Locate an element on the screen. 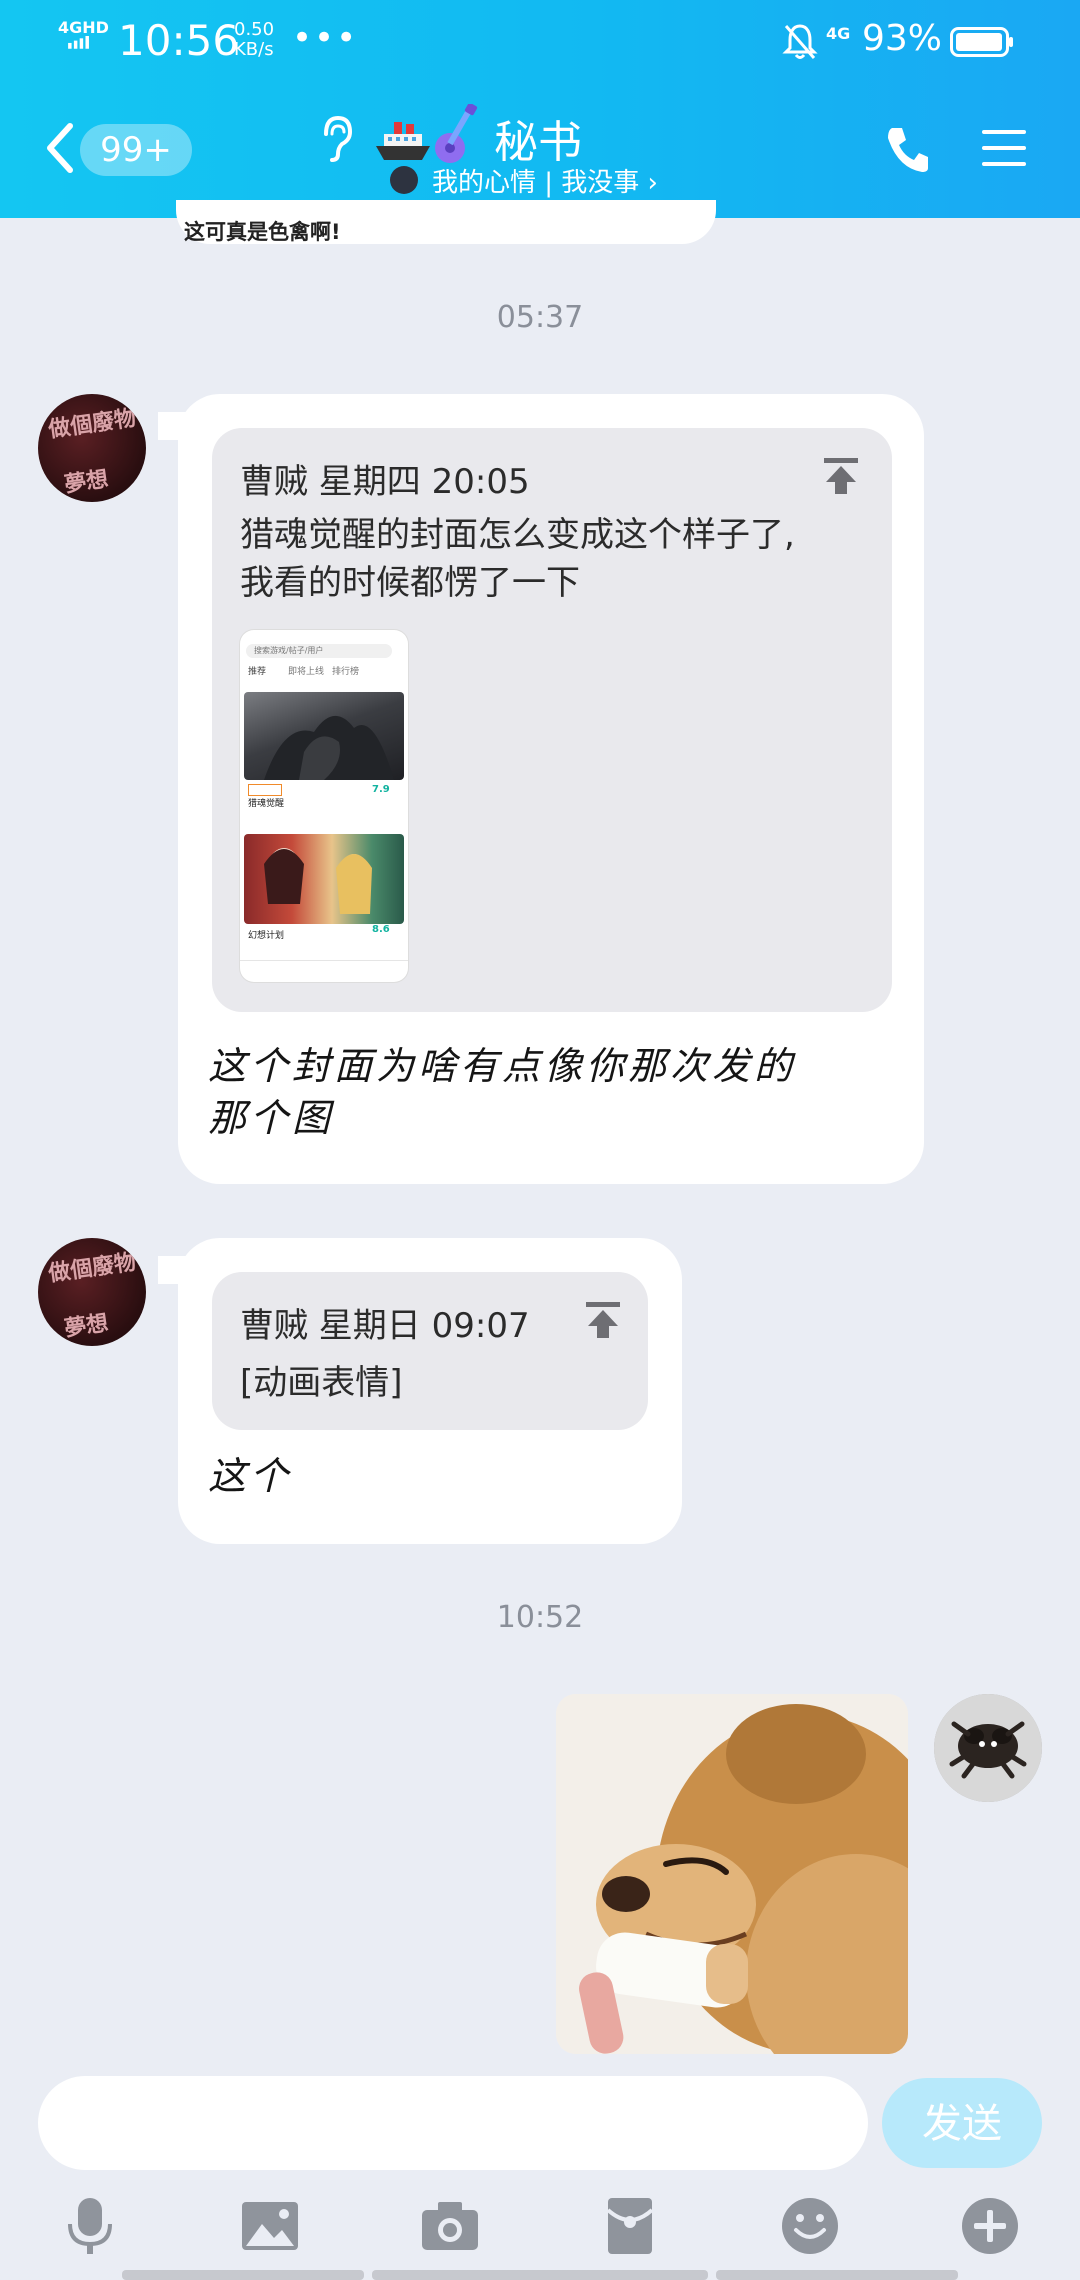 This screenshot has width=1080, height=2280. quote-meta: 曹贼 星期日 09:07 is located at coordinates (385, 1326).